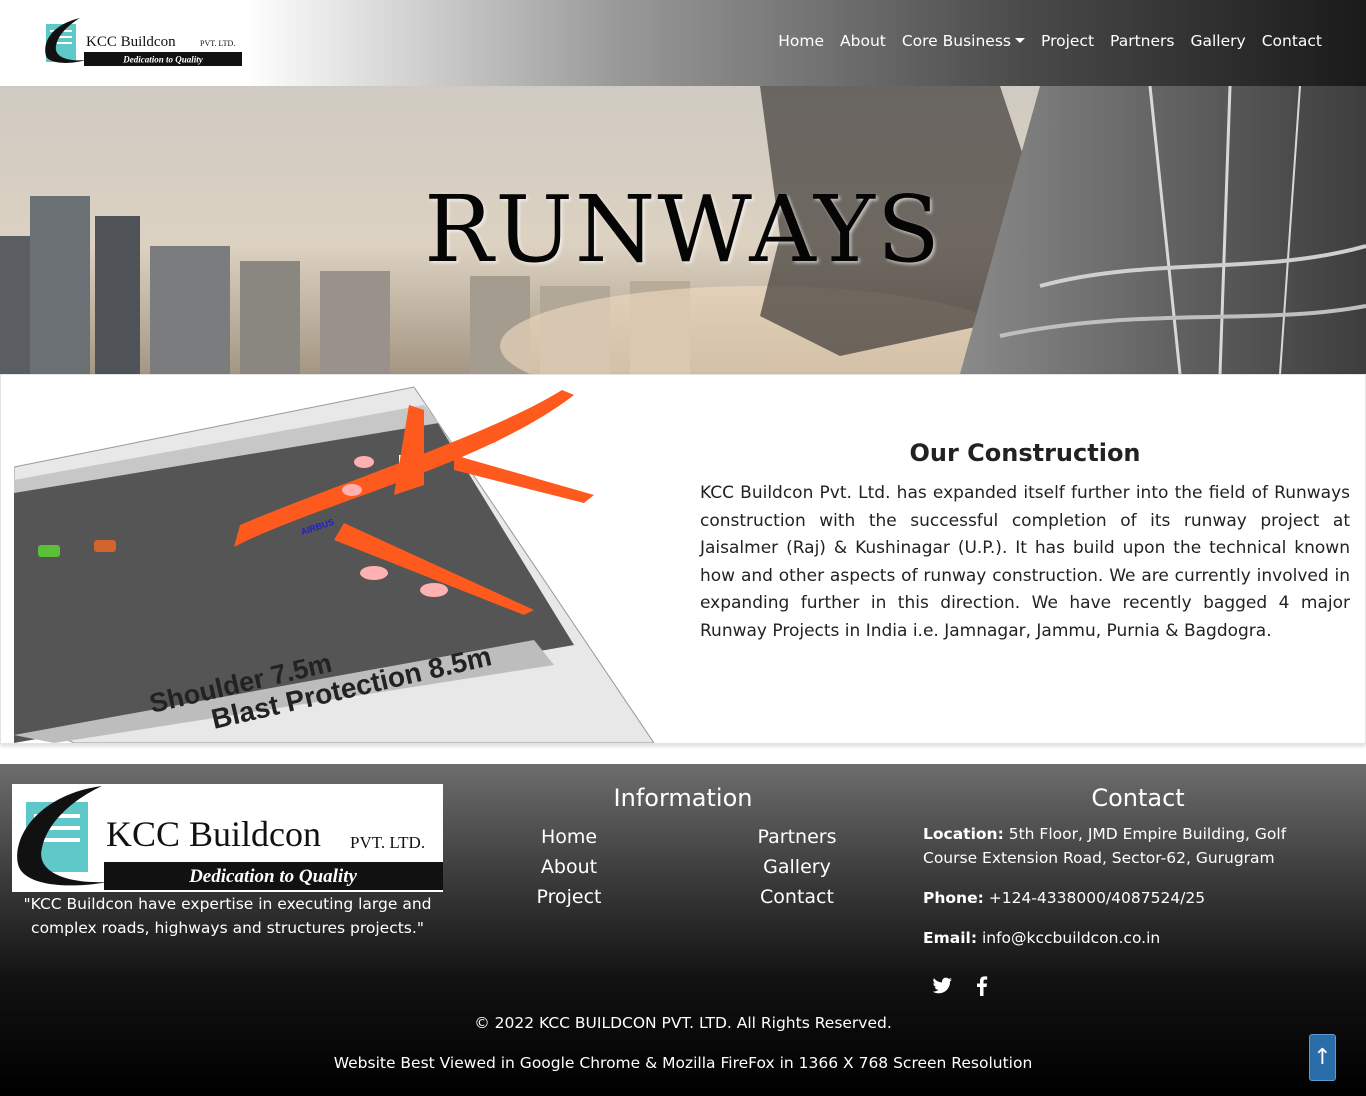  I want to click on footer-logo-suffix: PVT. LTD., so click(387, 842).